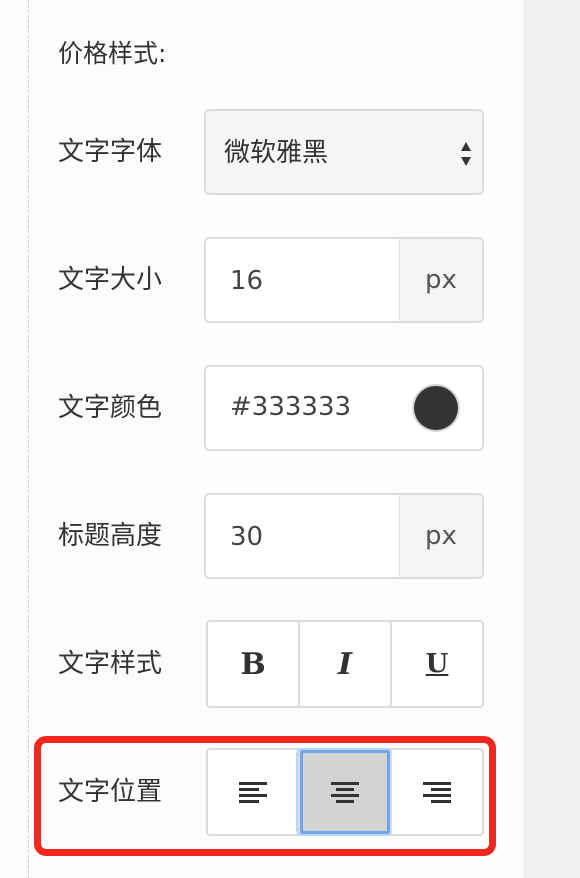 The width and height of the screenshot is (580, 878). I want to click on text-color-label: 文字颜色, so click(110, 408).